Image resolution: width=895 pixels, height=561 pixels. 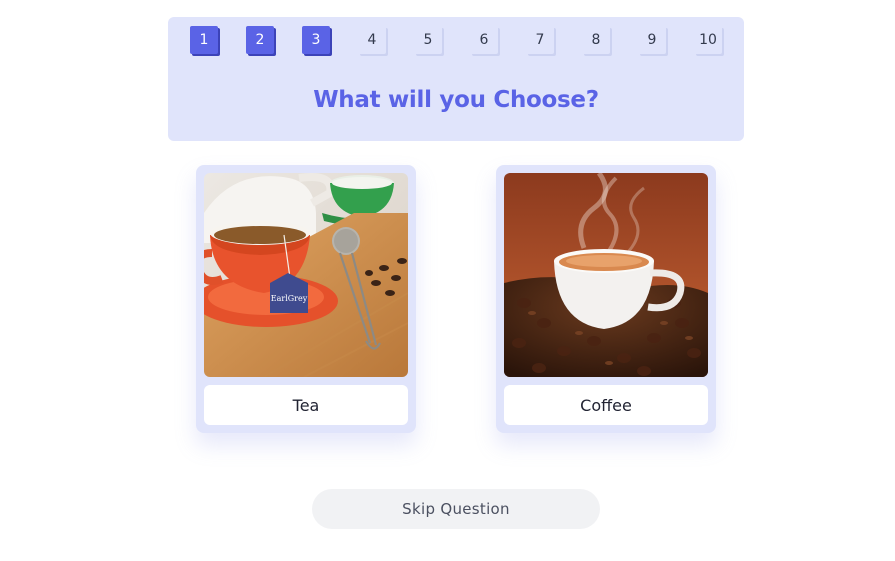 What do you see at coordinates (306, 405) in the screenshot?
I see `option-label-tea: Tea` at bounding box center [306, 405].